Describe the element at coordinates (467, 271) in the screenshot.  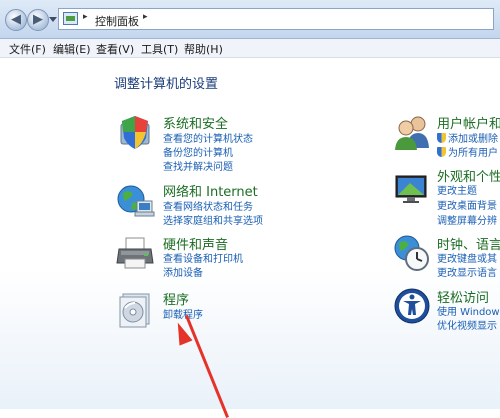
I see `link-change-display-language: 更改显示语言` at that location.